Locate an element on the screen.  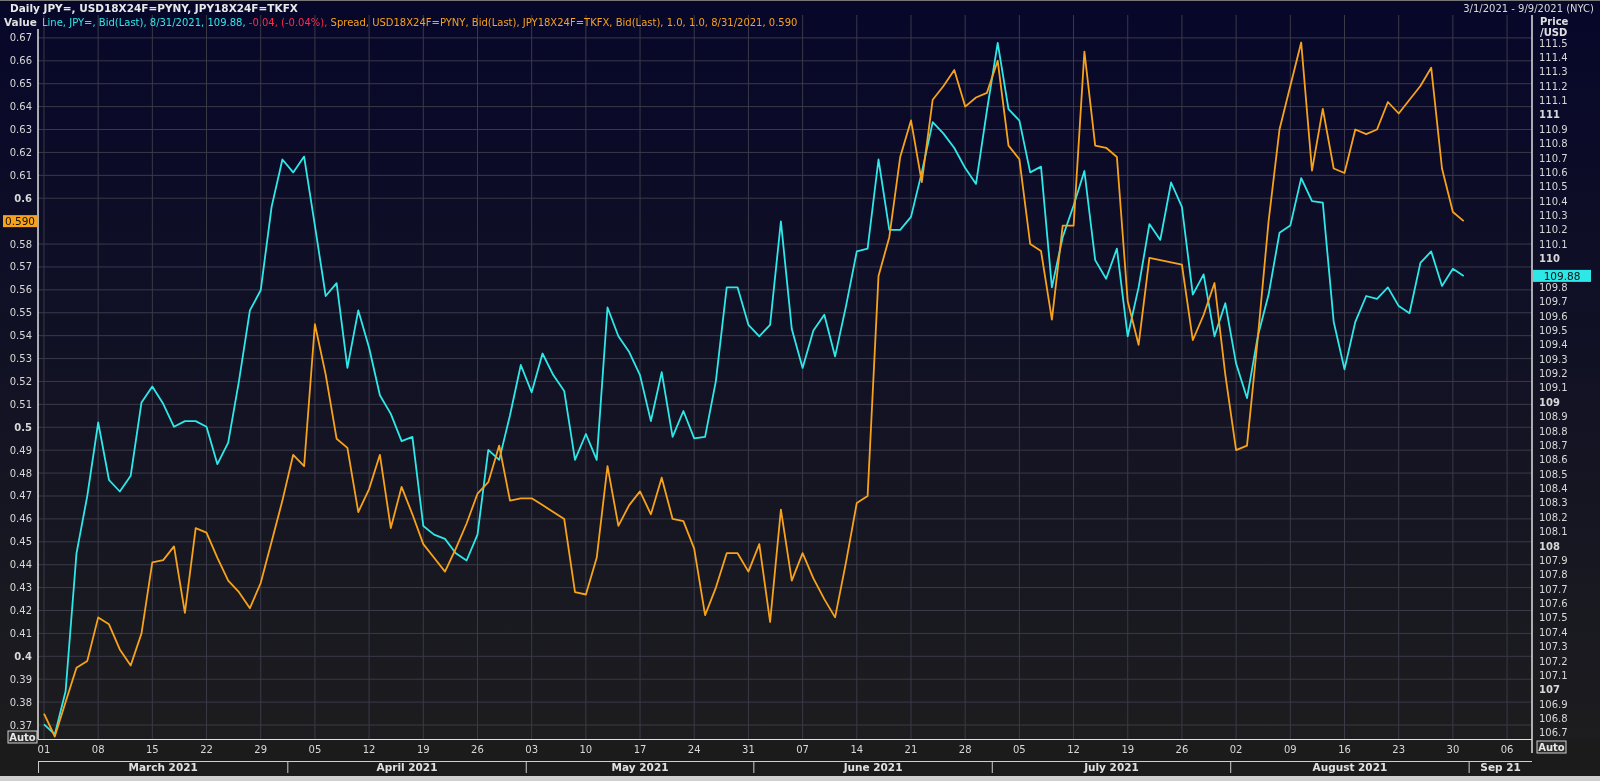
axis-tick-label: 0.46 is located at coordinates (20, 519).